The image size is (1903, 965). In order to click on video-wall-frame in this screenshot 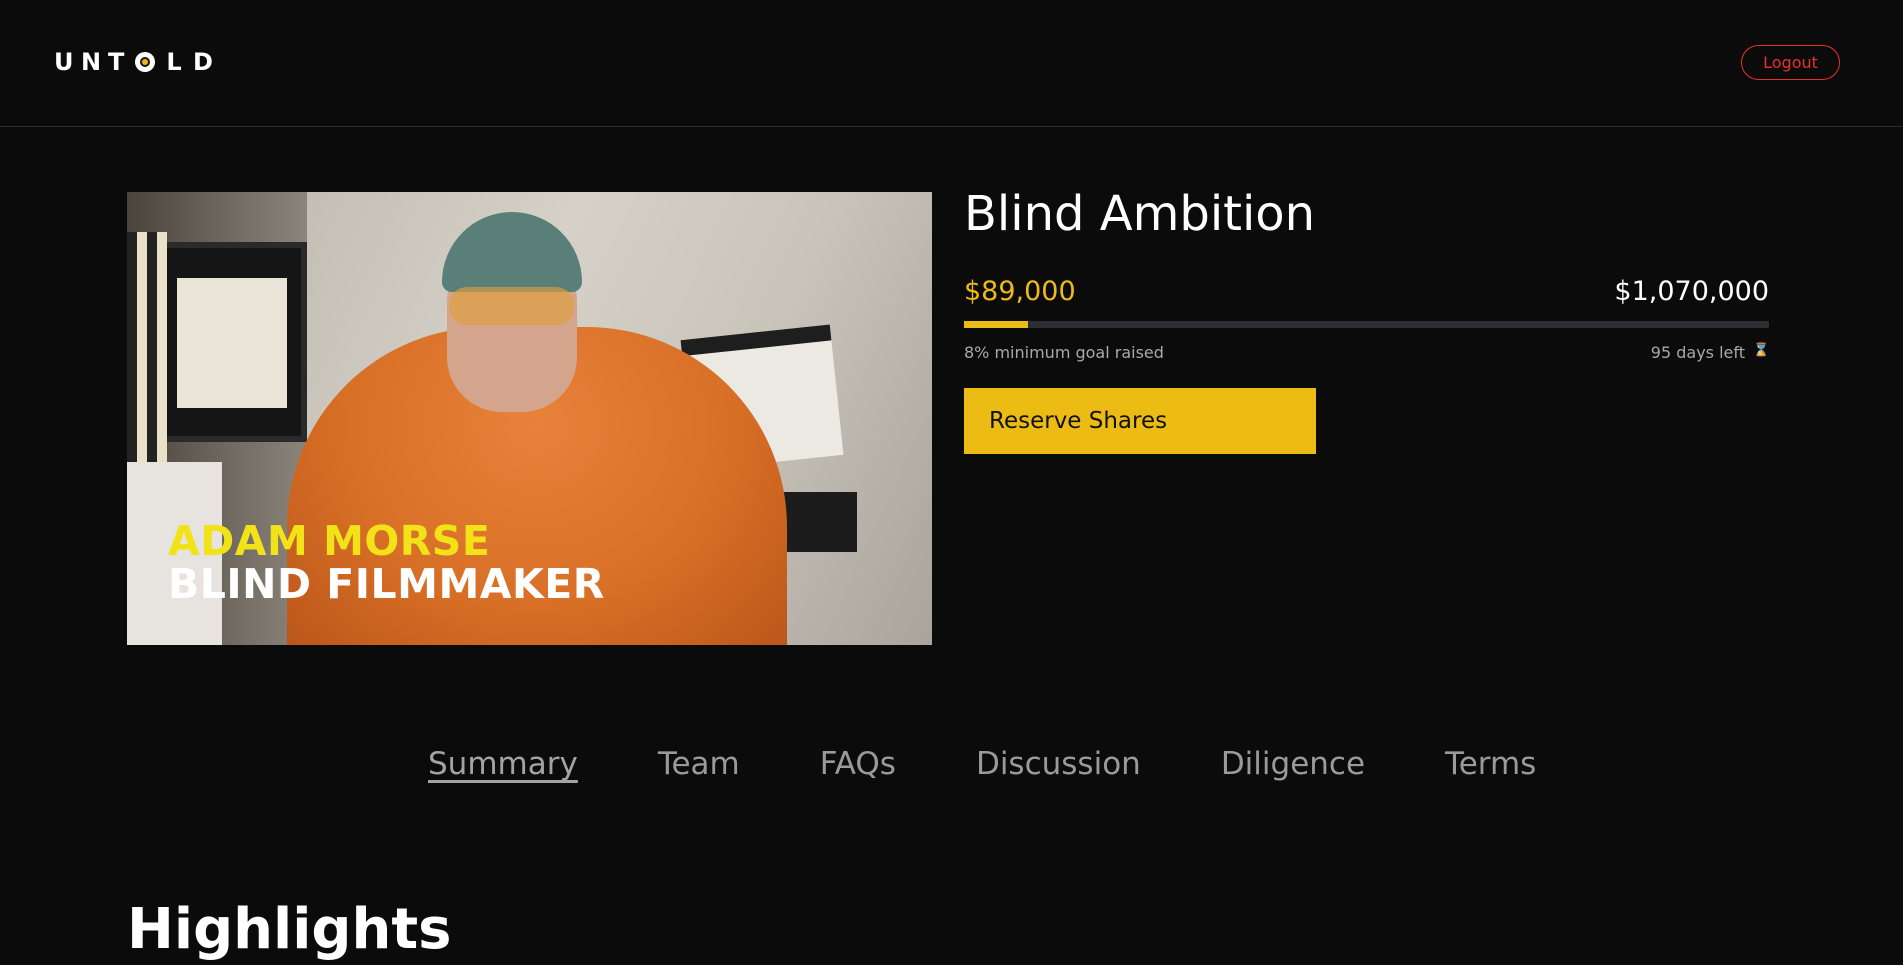, I will do `click(232, 342)`.